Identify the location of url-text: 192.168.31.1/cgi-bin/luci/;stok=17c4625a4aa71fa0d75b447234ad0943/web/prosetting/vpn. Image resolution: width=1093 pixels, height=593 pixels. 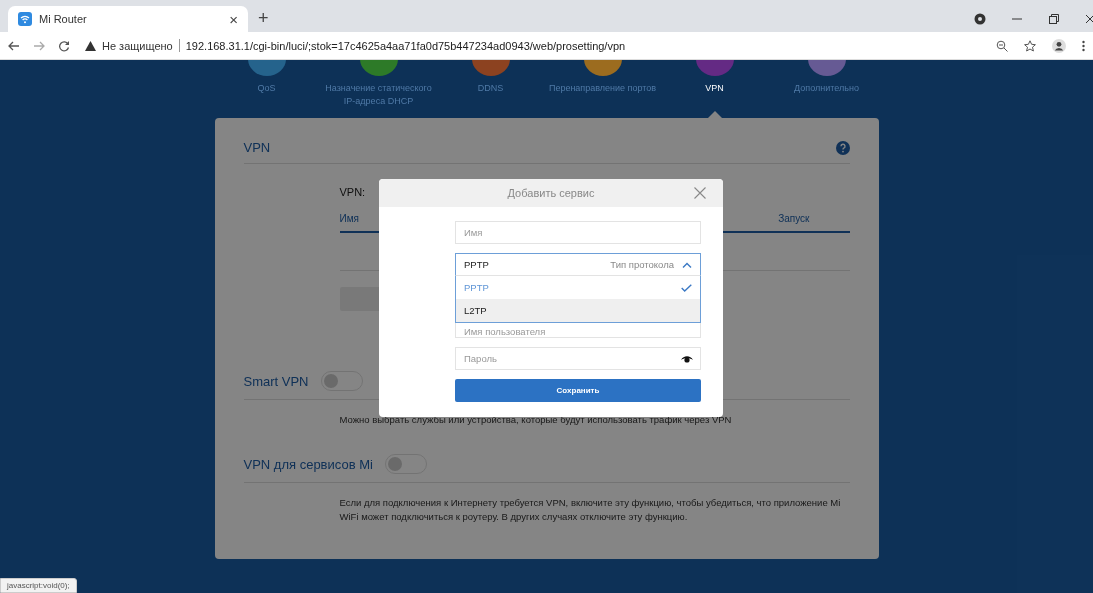
(405, 45).